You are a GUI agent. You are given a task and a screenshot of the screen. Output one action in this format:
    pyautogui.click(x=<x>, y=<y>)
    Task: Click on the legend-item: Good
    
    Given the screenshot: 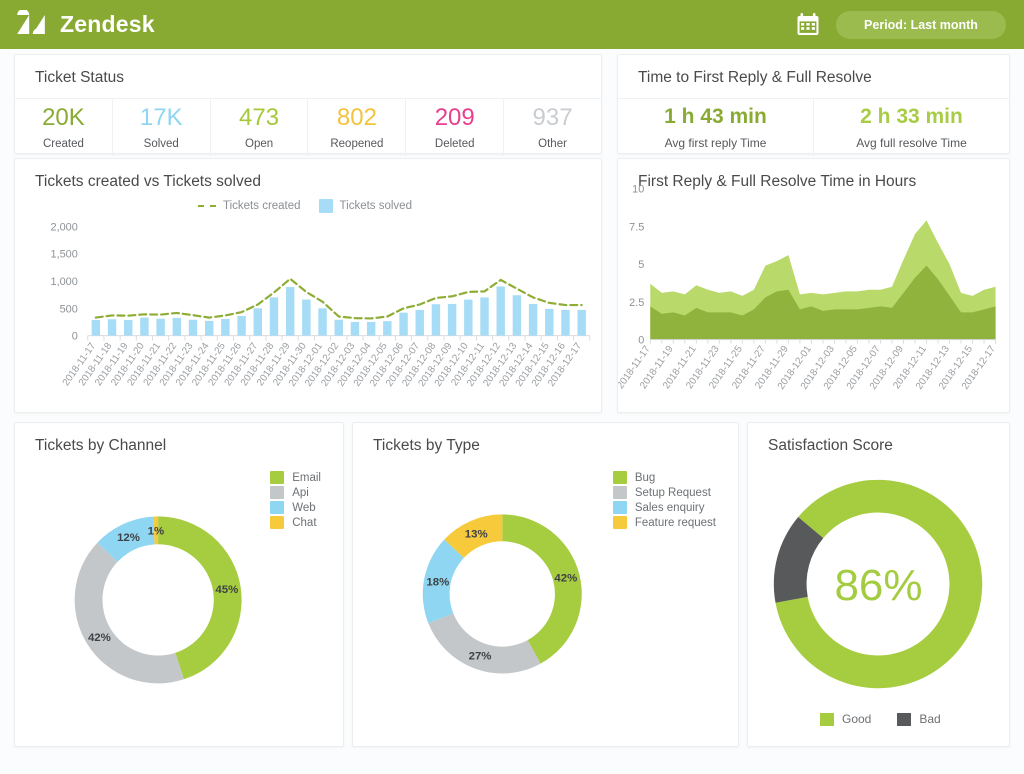 What is the action you would take?
    pyautogui.click(x=845, y=719)
    